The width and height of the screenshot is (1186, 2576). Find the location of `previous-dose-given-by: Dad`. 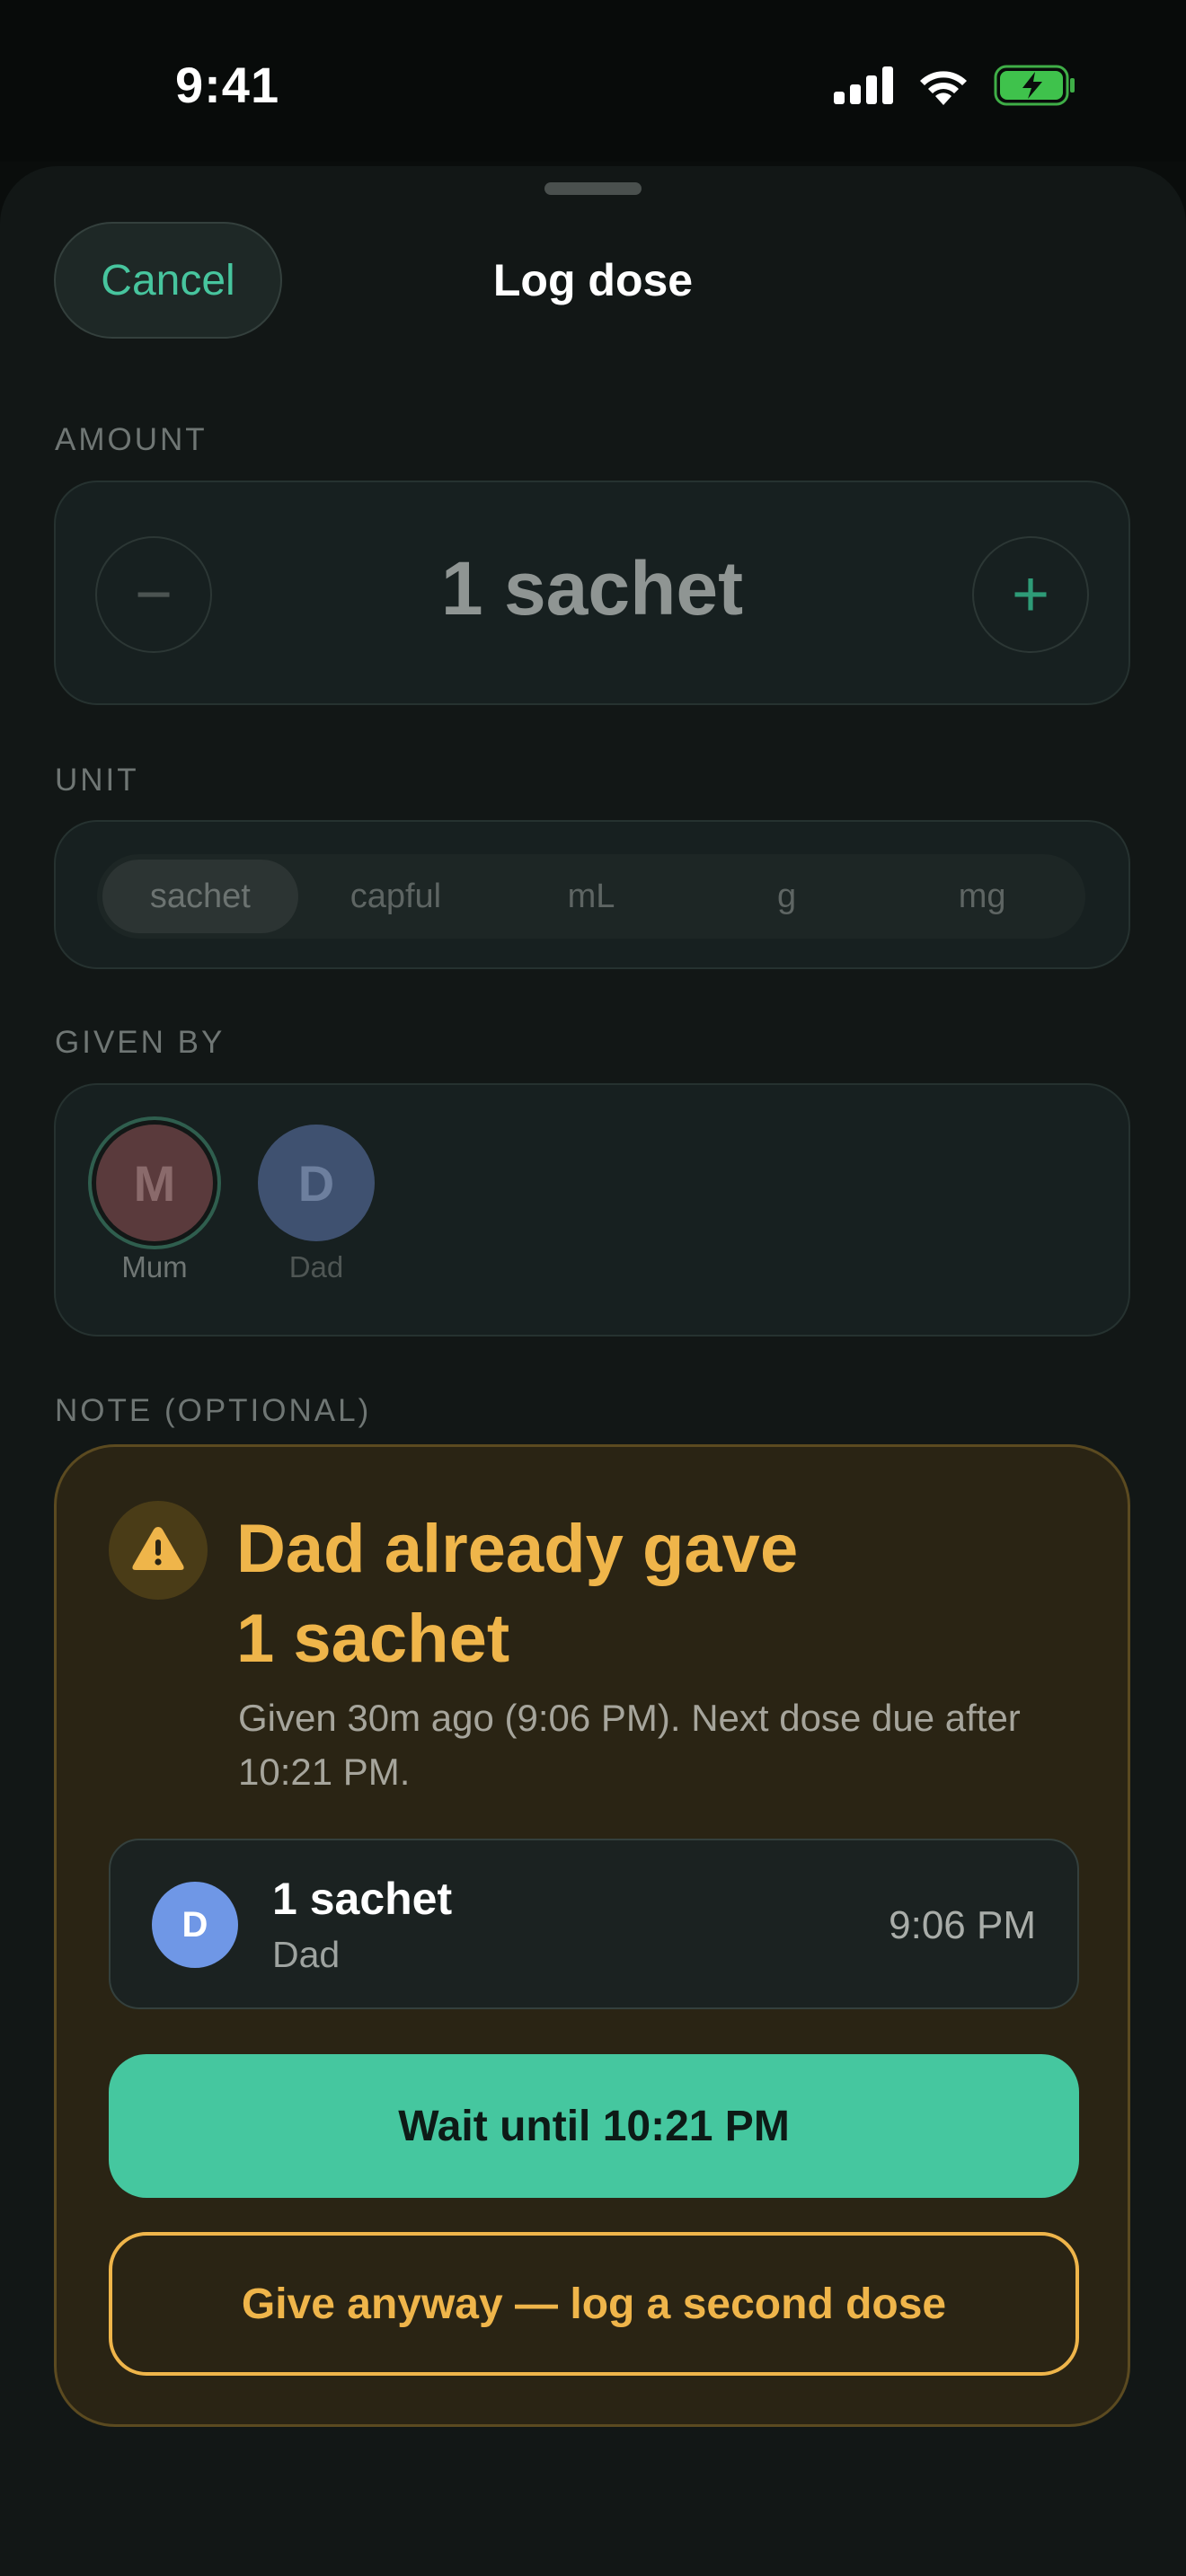

previous-dose-given-by: Dad is located at coordinates (306, 1954).